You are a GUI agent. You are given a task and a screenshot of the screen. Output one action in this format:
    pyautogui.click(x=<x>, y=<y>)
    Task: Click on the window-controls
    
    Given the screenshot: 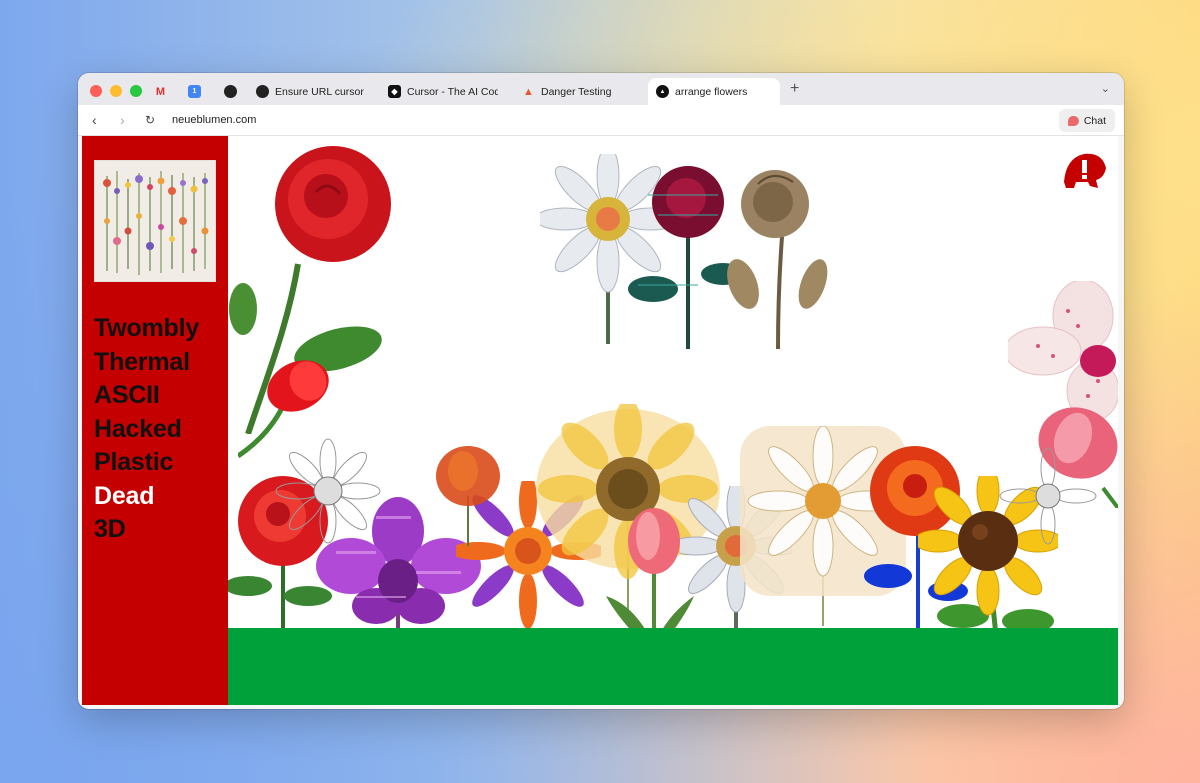 What is the action you would take?
    pyautogui.click(x=116, y=91)
    